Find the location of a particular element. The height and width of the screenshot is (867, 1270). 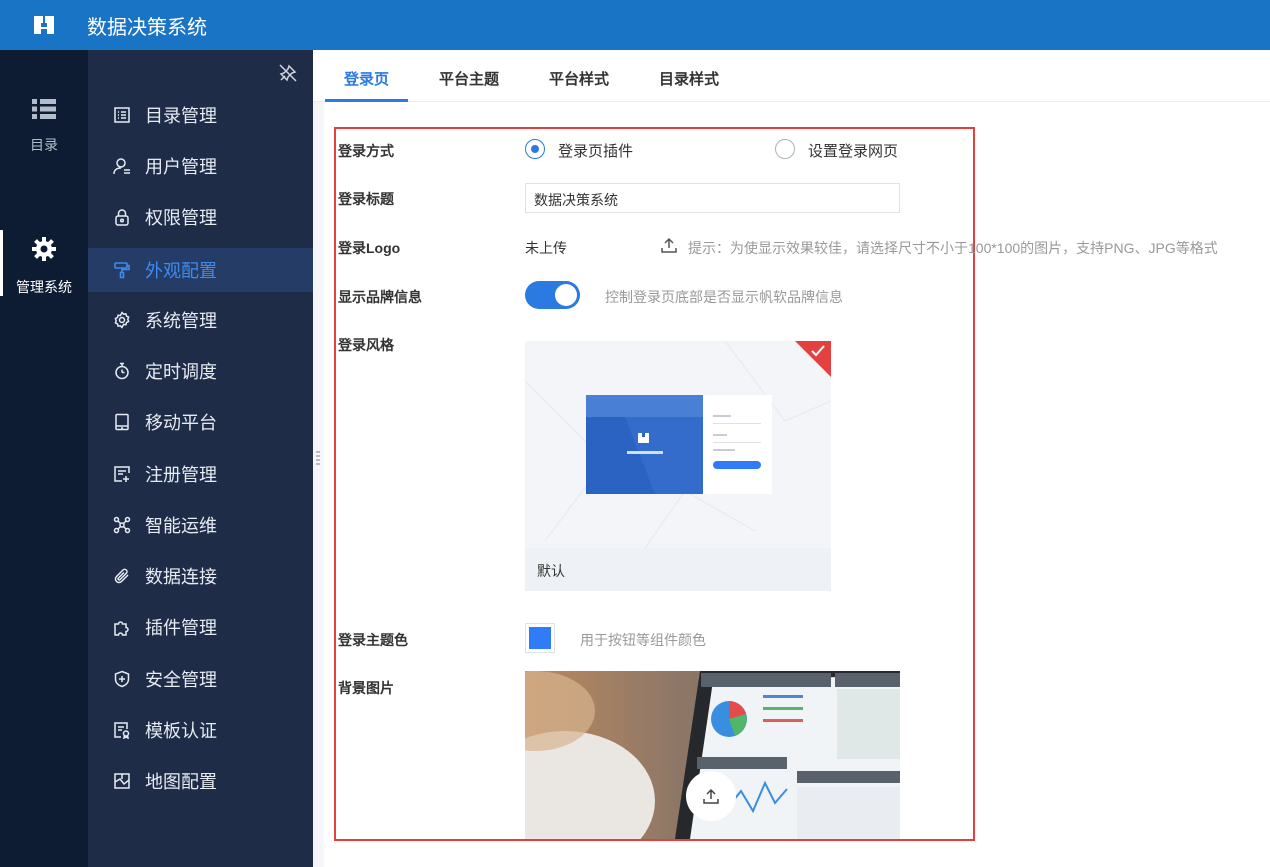

sidebar-item-label: 安全管理 is located at coordinates (181, 680).